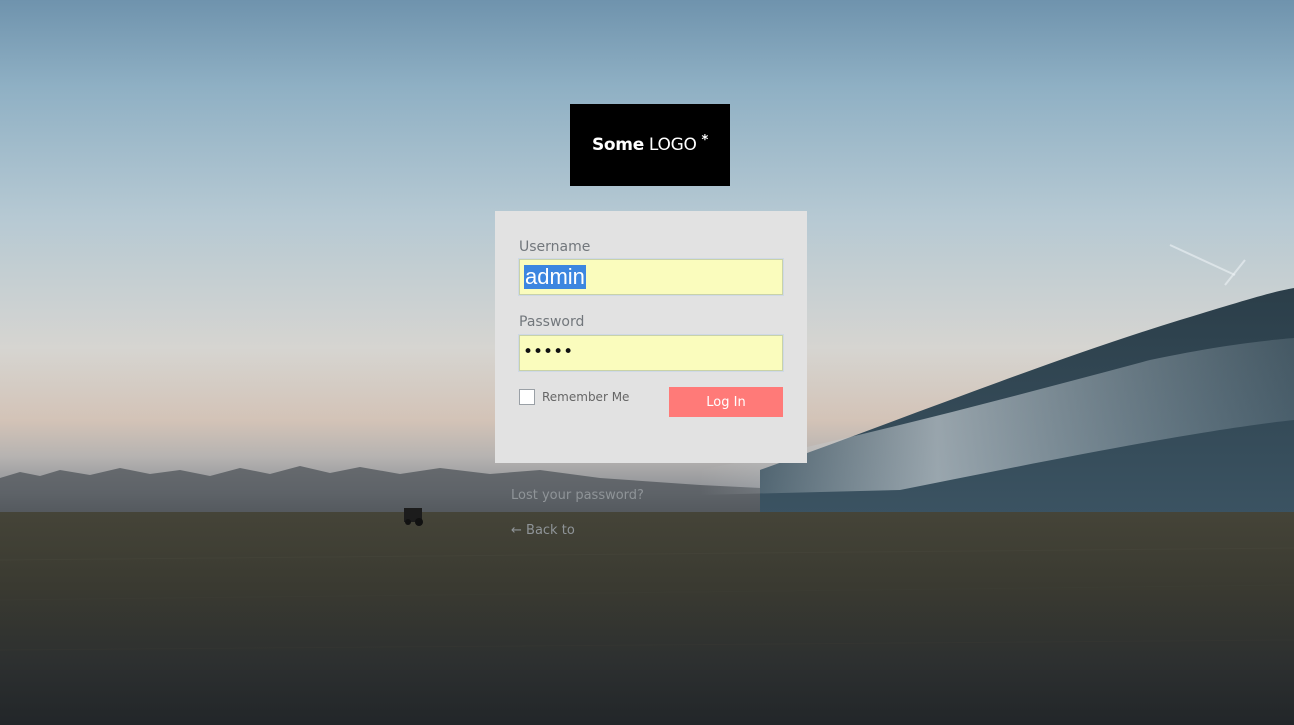 The image size is (1294, 725). Describe the element at coordinates (577, 495) in the screenshot. I see `lost-password-link: Lost your password?` at that location.